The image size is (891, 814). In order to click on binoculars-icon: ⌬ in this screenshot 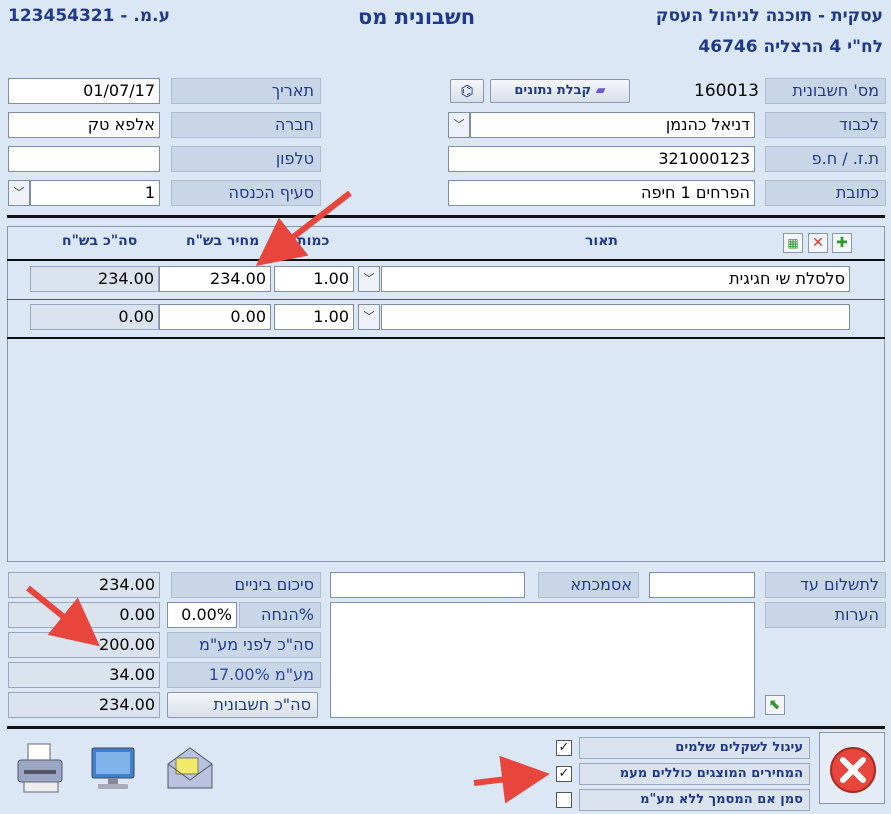, I will do `click(467, 91)`.